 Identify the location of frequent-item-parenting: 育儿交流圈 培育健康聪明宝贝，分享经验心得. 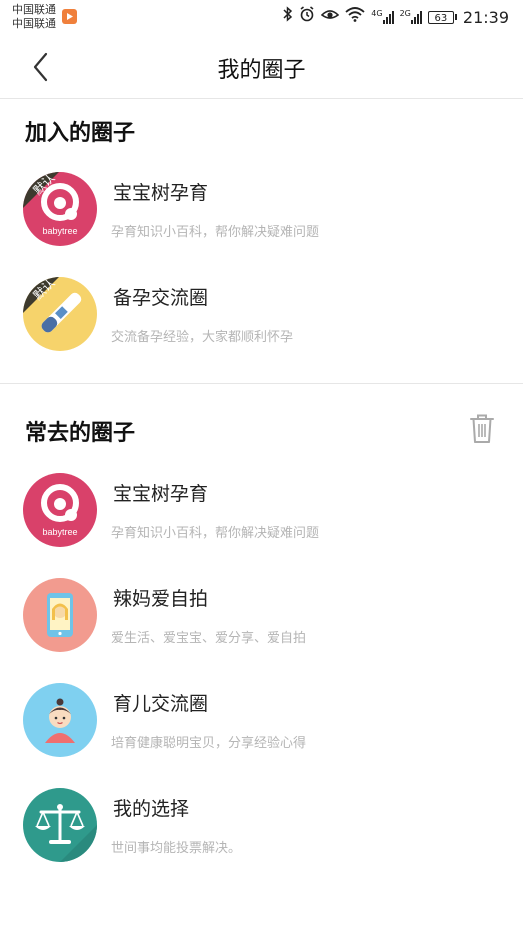
(261, 720).